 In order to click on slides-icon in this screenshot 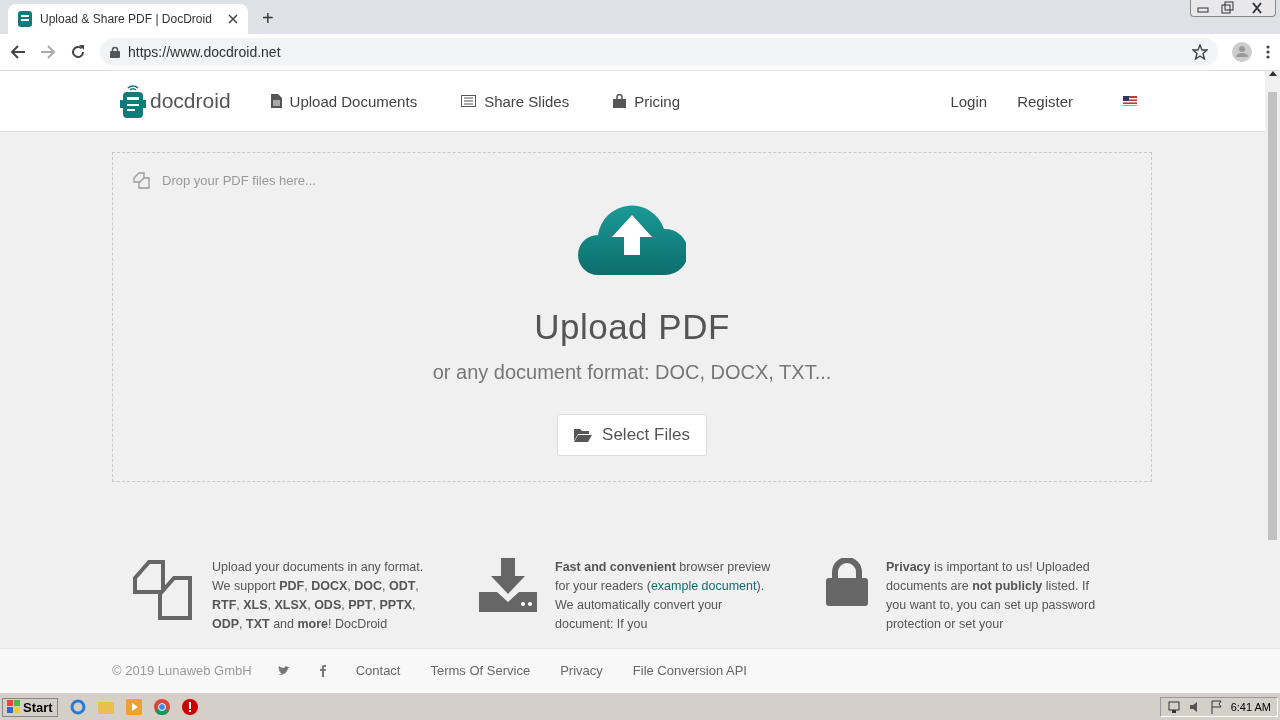, I will do `click(469, 101)`.